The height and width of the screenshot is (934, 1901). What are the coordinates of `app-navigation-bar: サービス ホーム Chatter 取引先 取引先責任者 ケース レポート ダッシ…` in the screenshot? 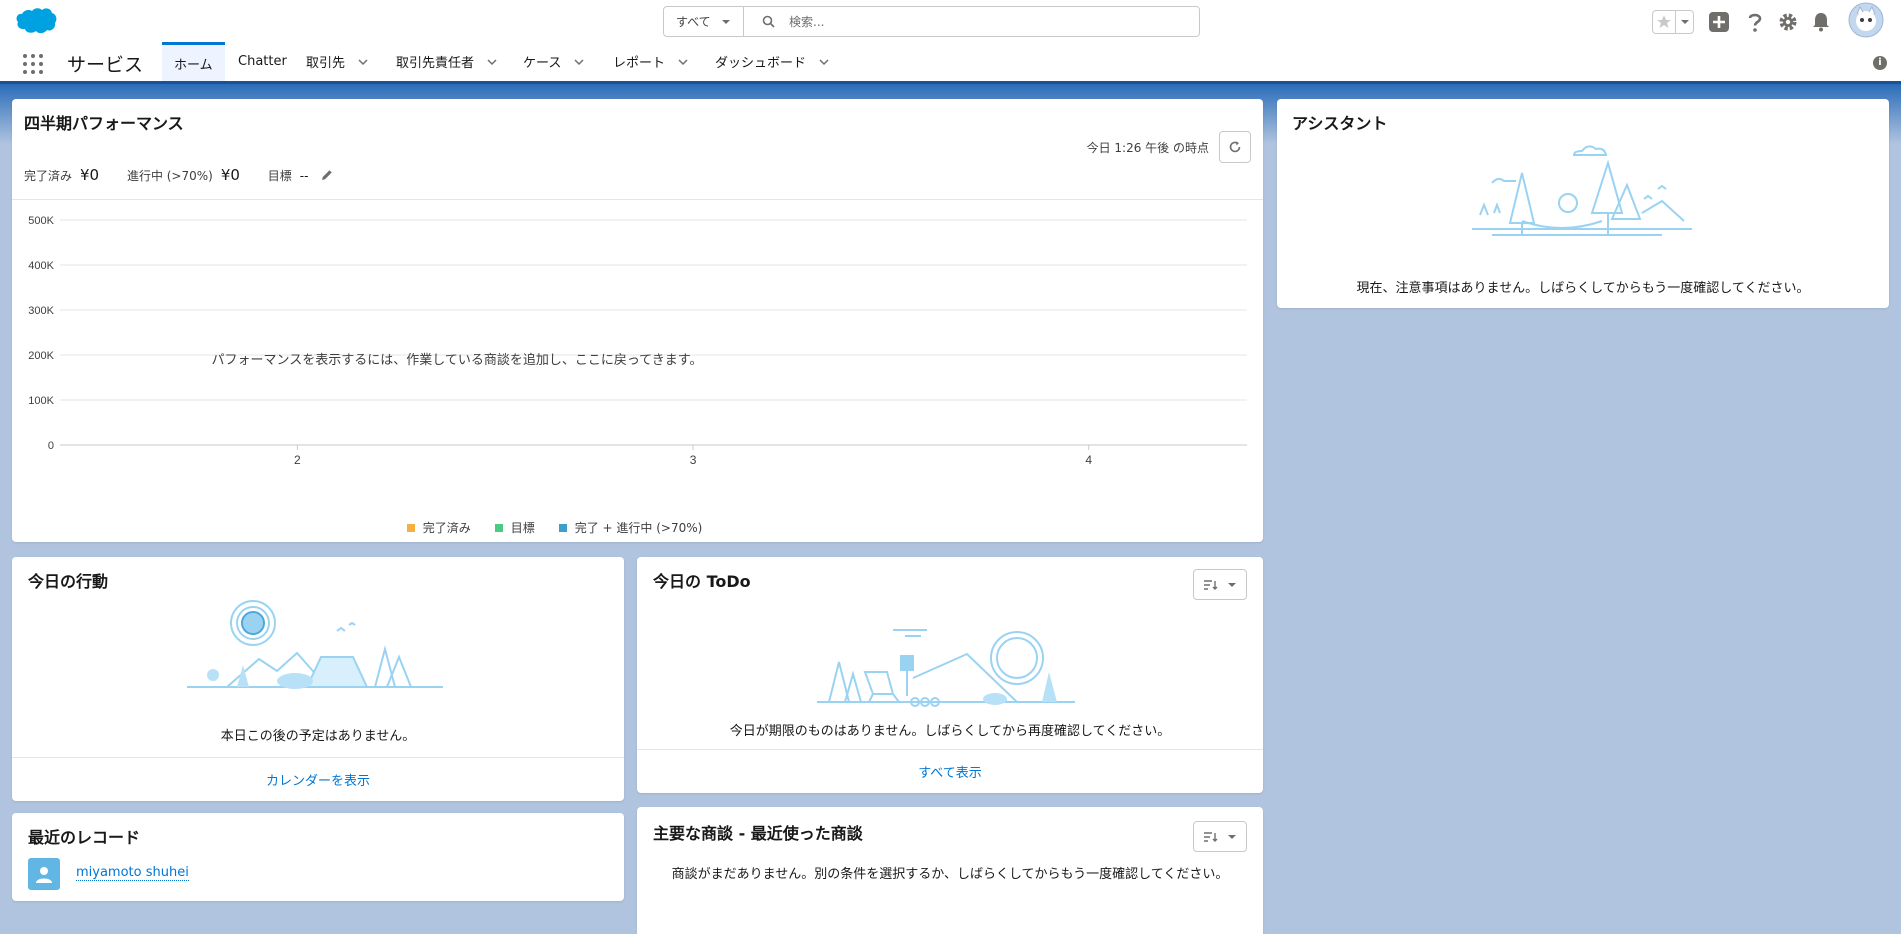 It's located at (950, 63).